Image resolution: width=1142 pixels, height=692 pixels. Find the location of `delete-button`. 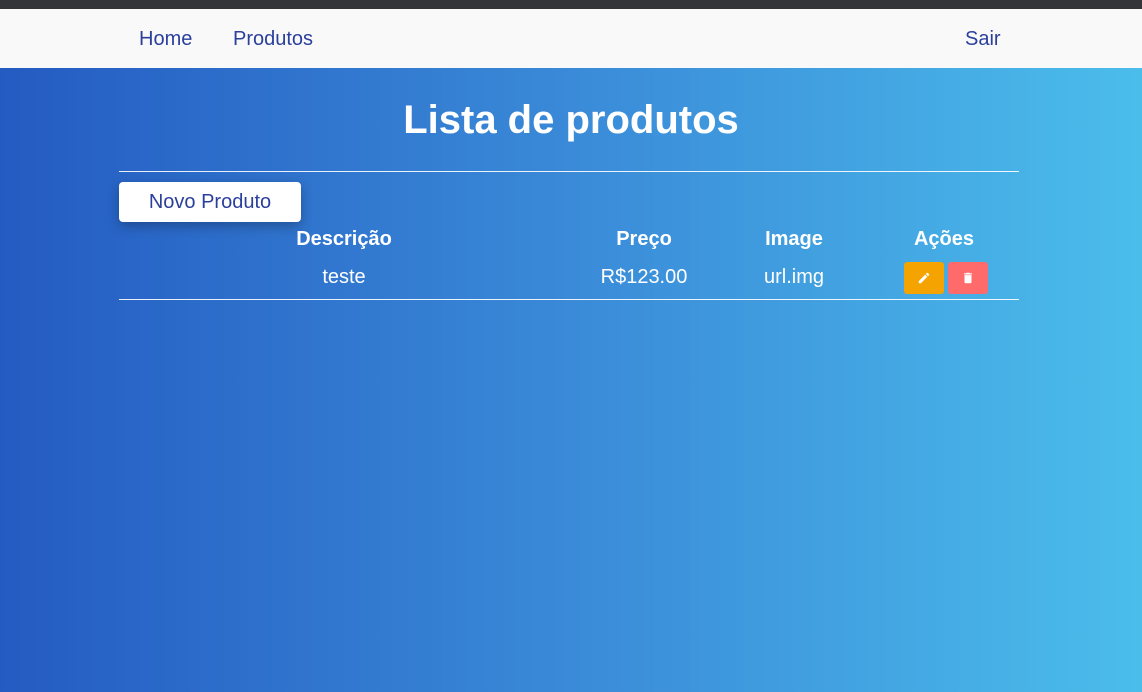

delete-button is located at coordinates (968, 278).